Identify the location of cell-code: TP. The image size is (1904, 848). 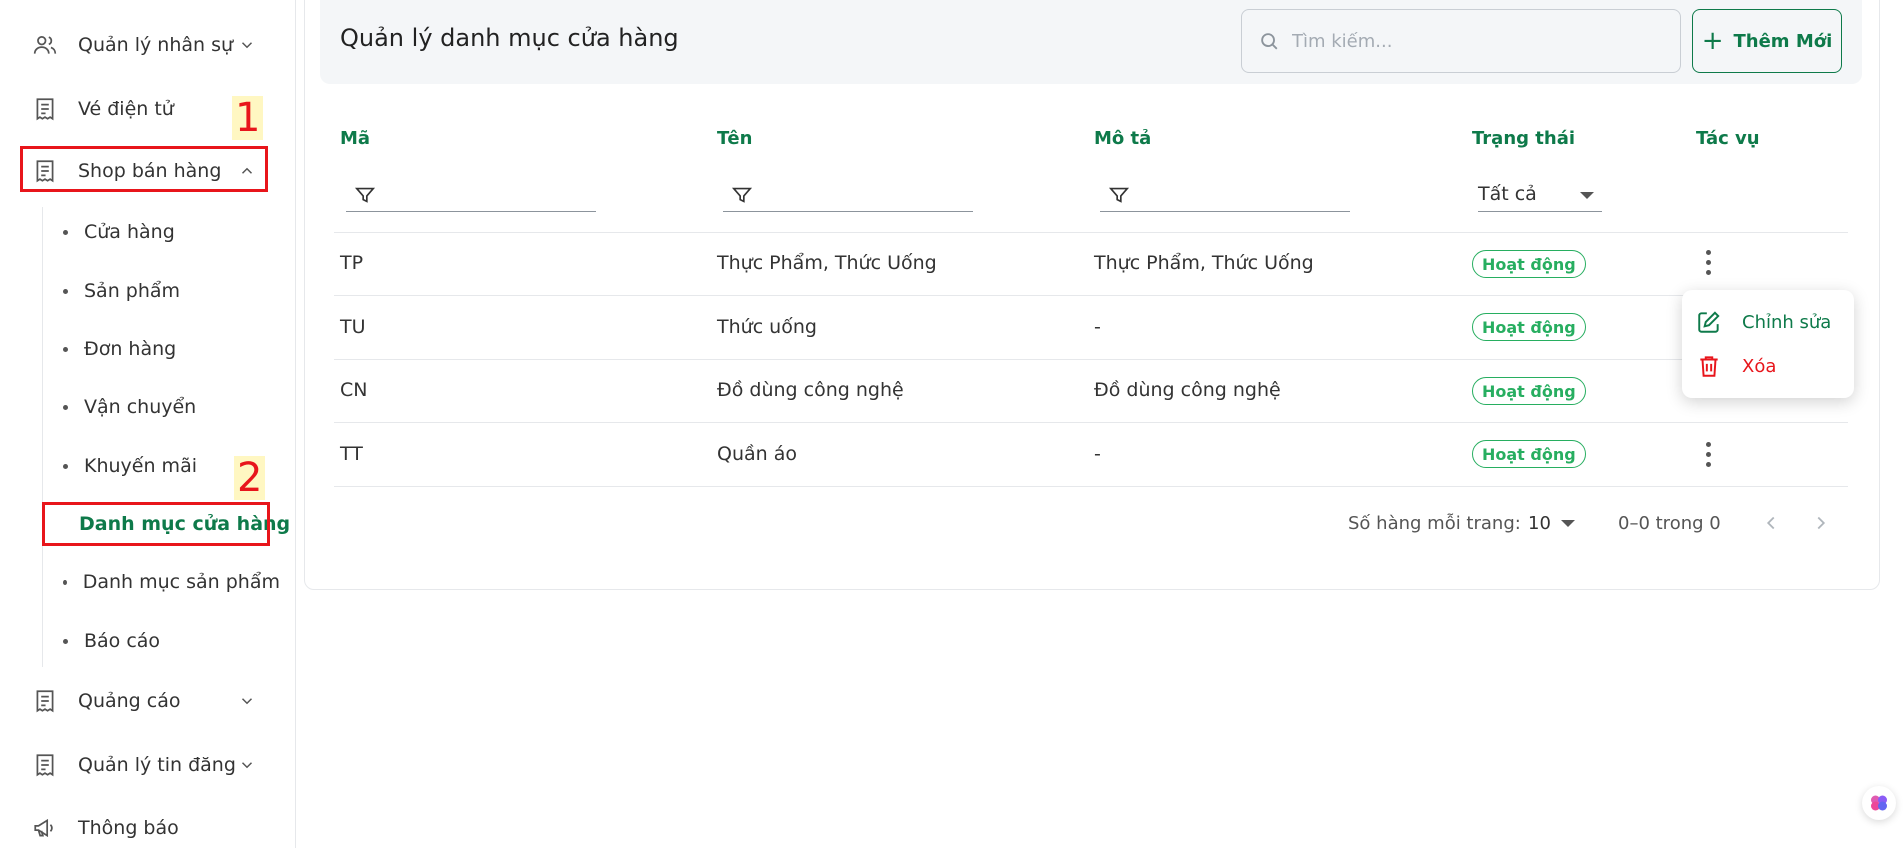
(352, 263).